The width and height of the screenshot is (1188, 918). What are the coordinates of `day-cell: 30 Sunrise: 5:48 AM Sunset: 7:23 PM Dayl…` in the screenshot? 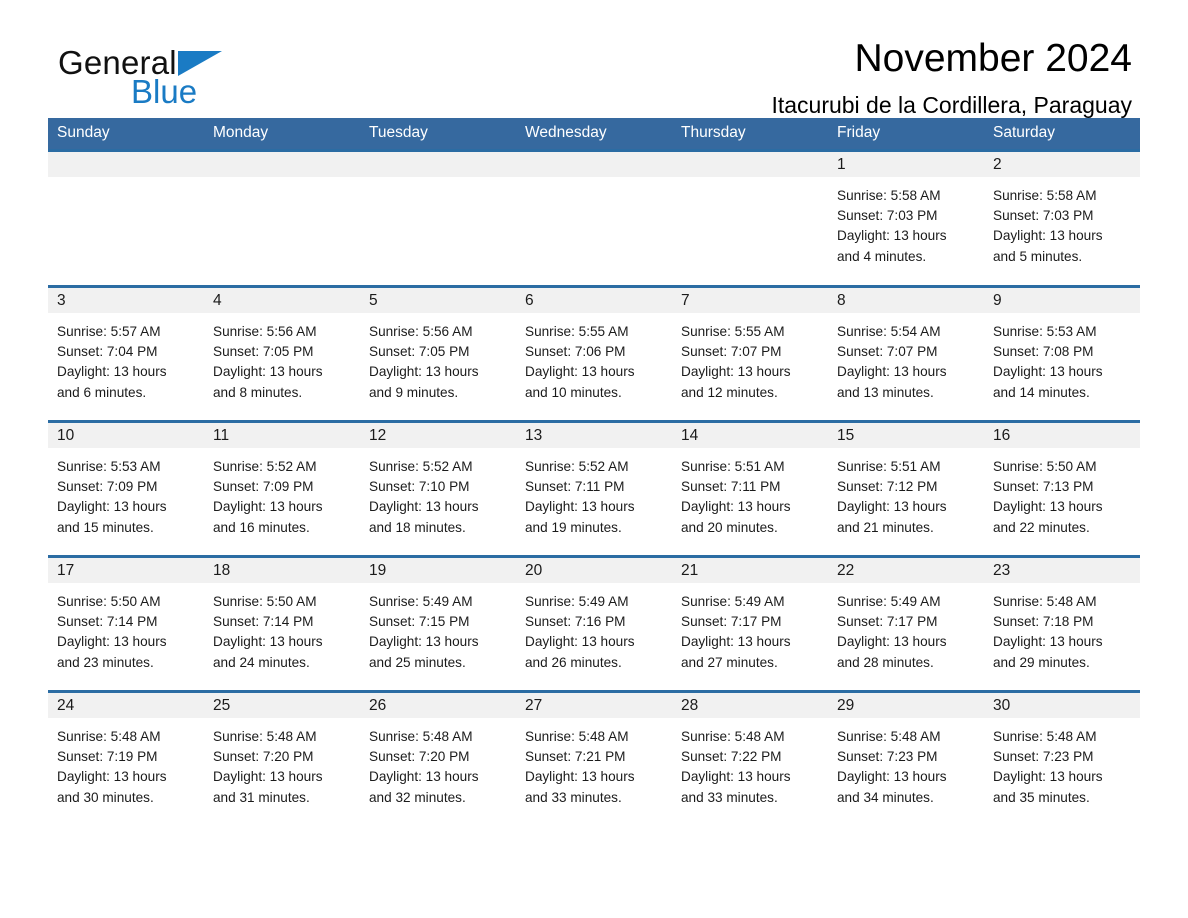 It's located at (1062, 757).